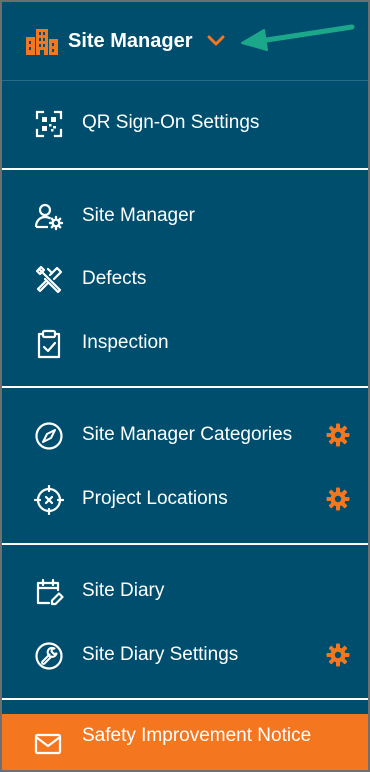 The height and width of the screenshot is (772, 370). What do you see at coordinates (197, 735) in the screenshot?
I see `menu-item-label: Safety Improvement Notice` at bounding box center [197, 735].